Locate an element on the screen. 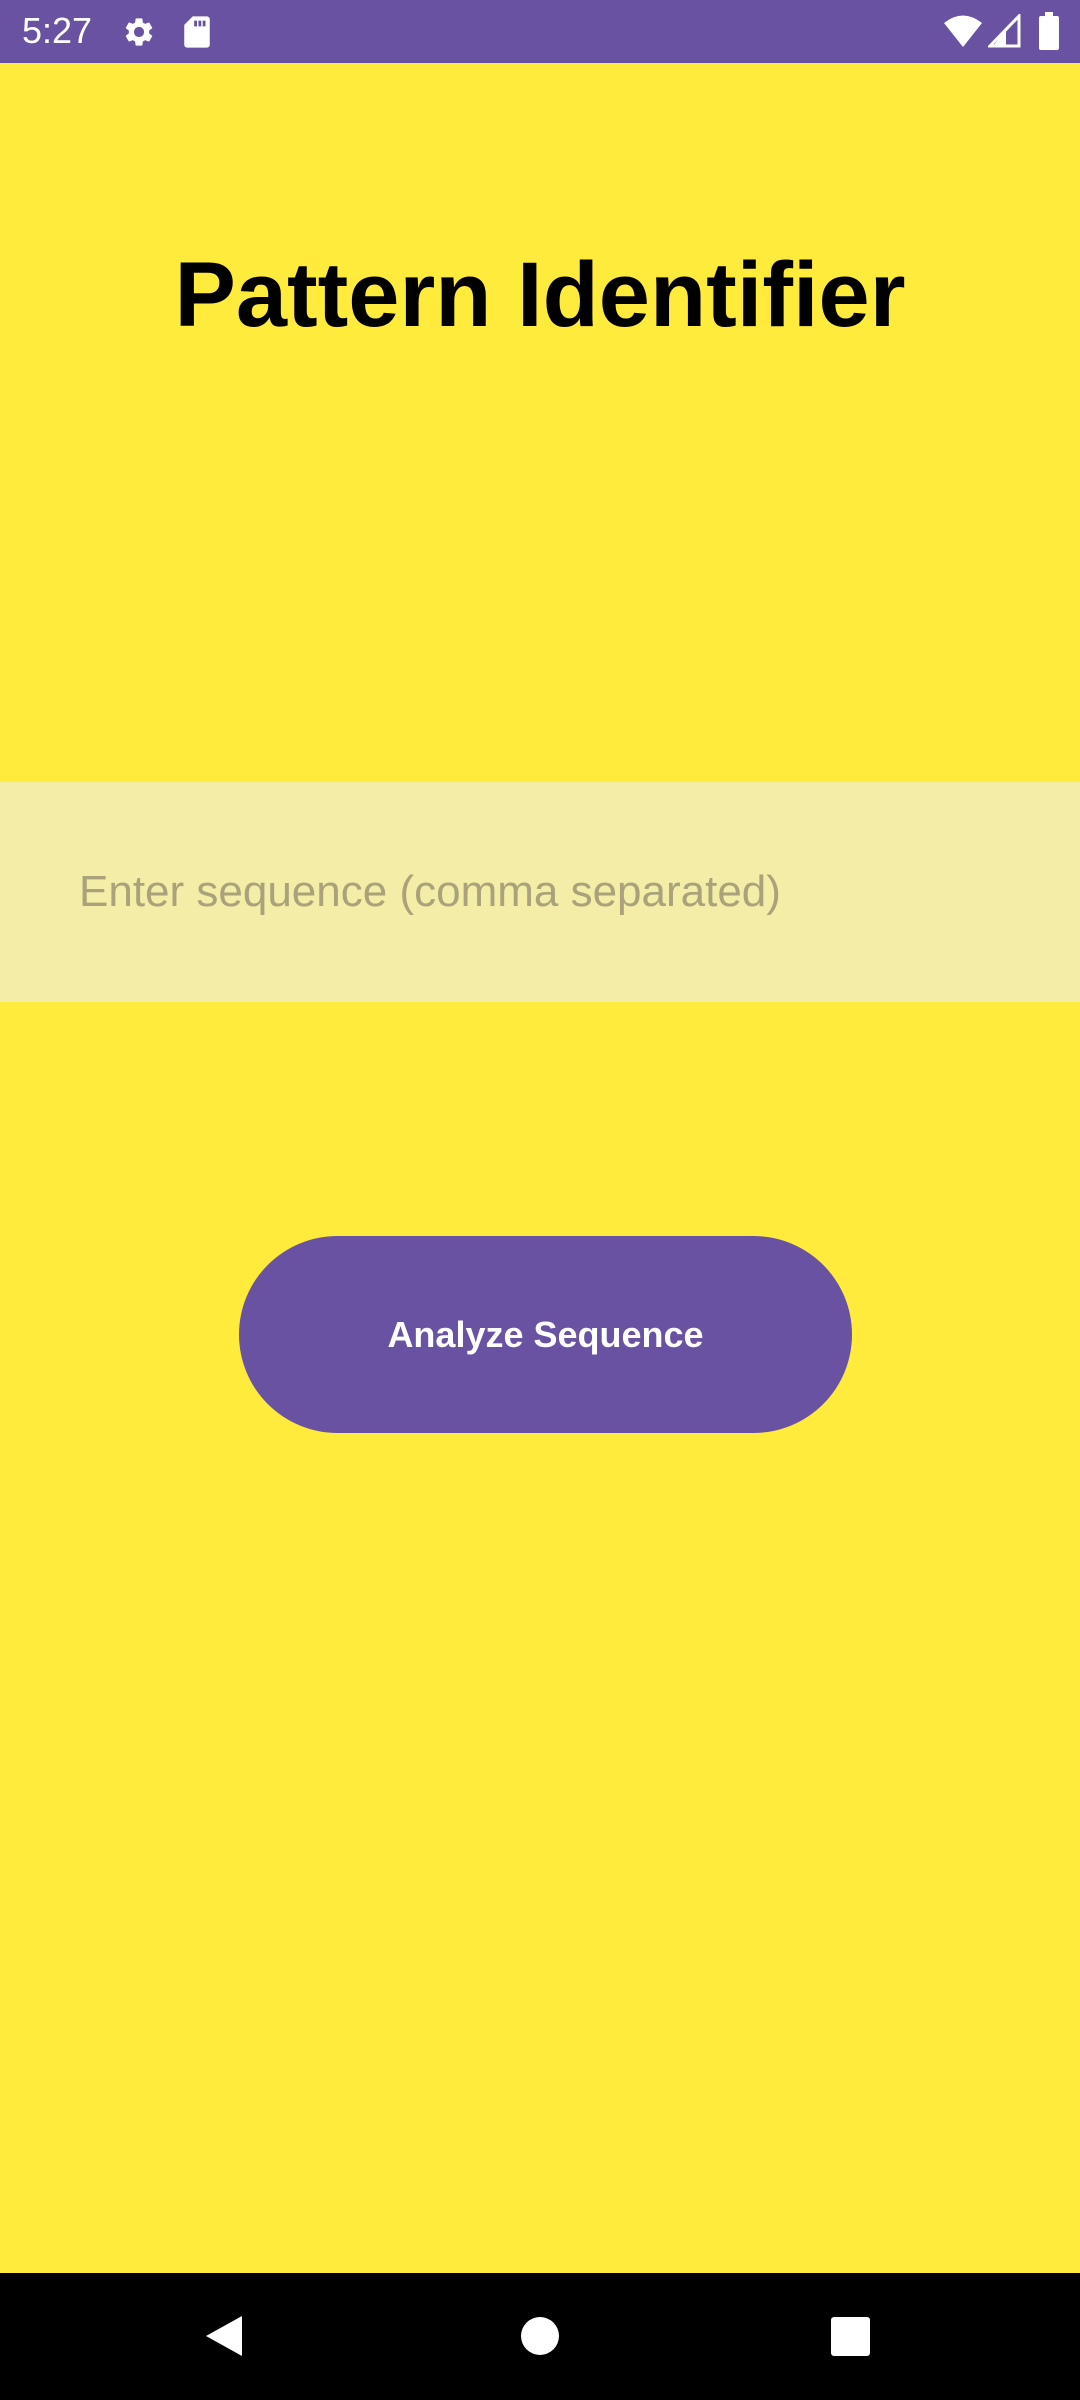  battery-icon is located at coordinates (1049, 31).